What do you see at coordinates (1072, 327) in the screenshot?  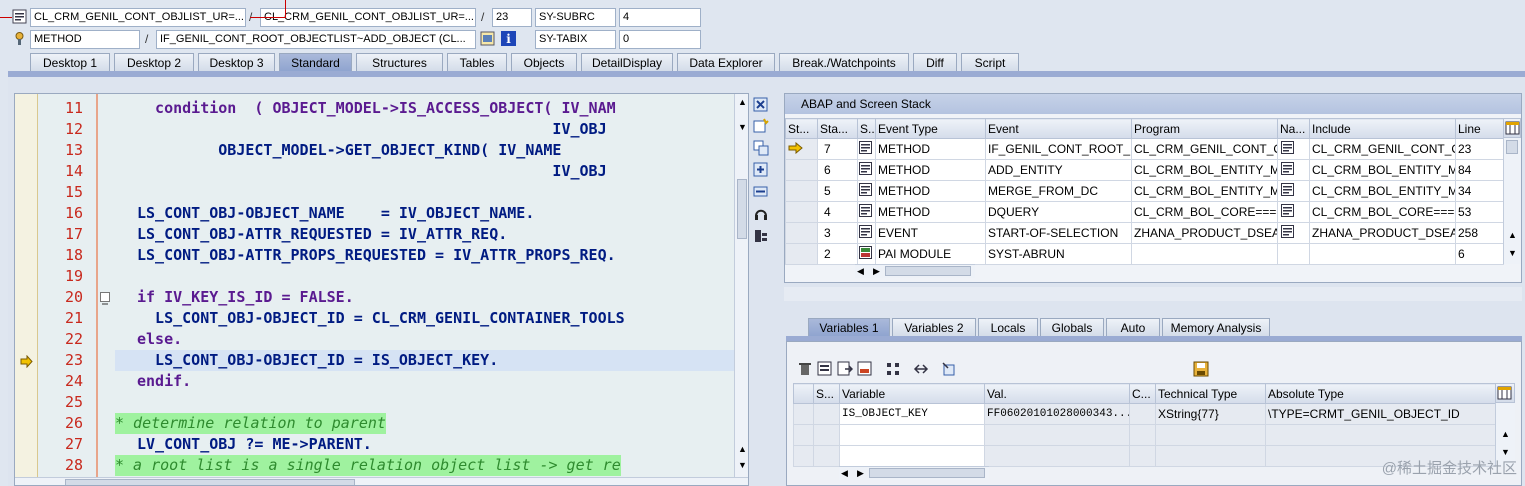 I see `var-tab-globals: Globals` at bounding box center [1072, 327].